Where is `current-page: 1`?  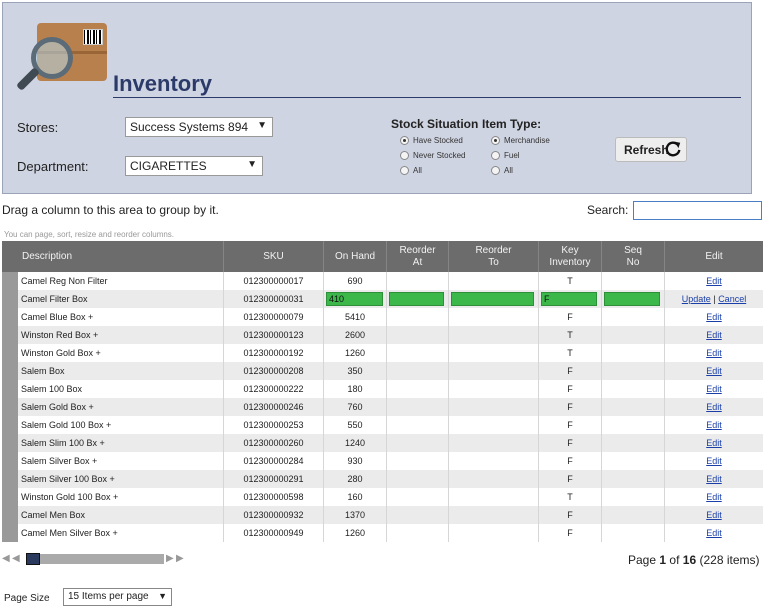 current-page: 1 is located at coordinates (663, 560).